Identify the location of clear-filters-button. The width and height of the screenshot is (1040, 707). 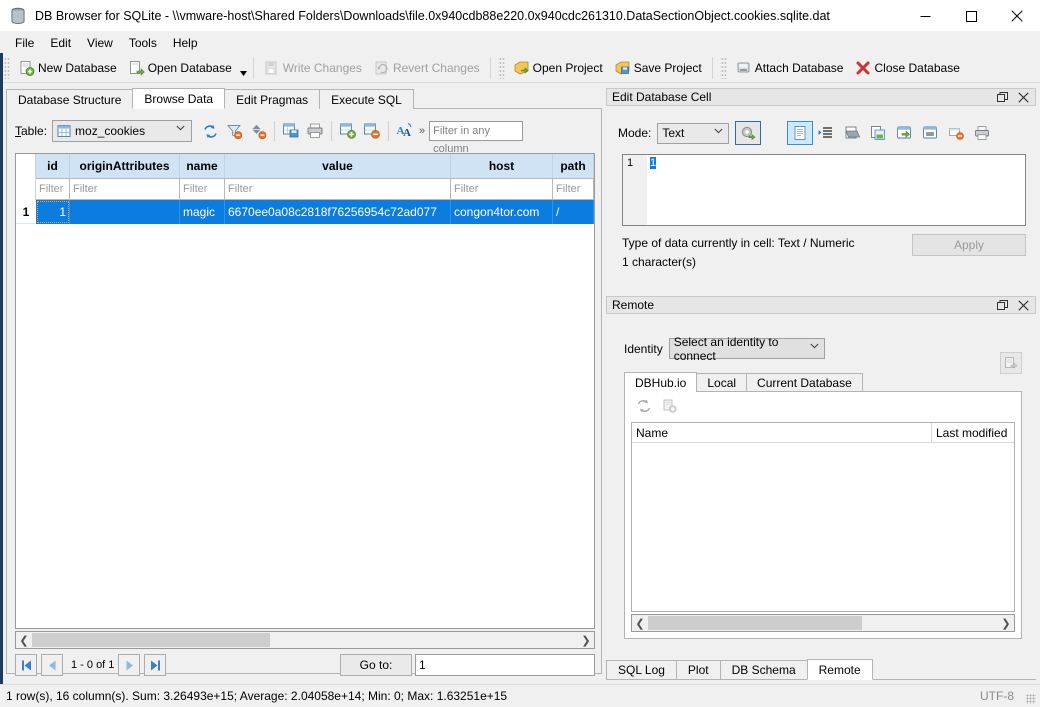
(234, 131).